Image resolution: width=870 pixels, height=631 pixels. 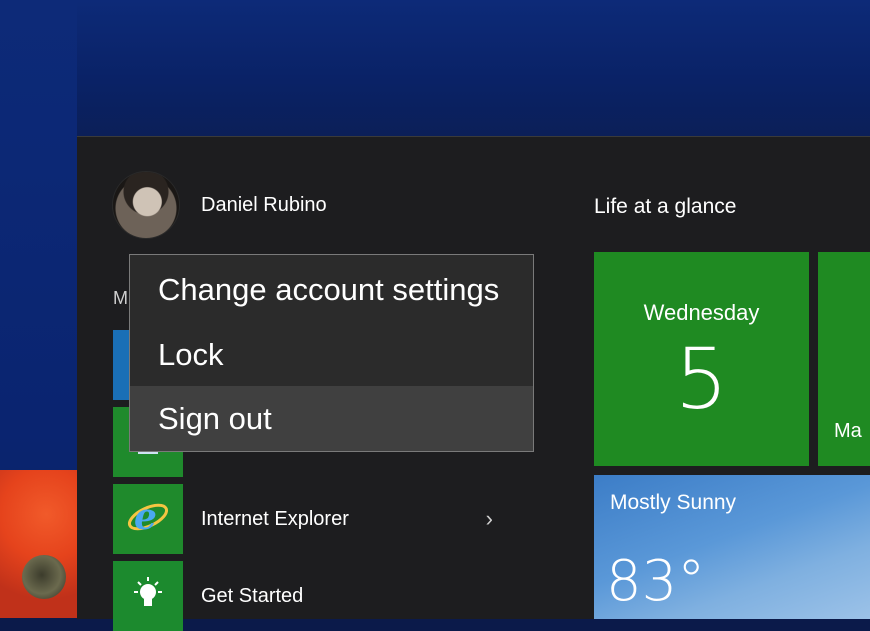 What do you see at coordinates (732, 547) in the screenshot?
I see `weather-tile: Mostly Sunny 83°` at bounding box center [732, 547].